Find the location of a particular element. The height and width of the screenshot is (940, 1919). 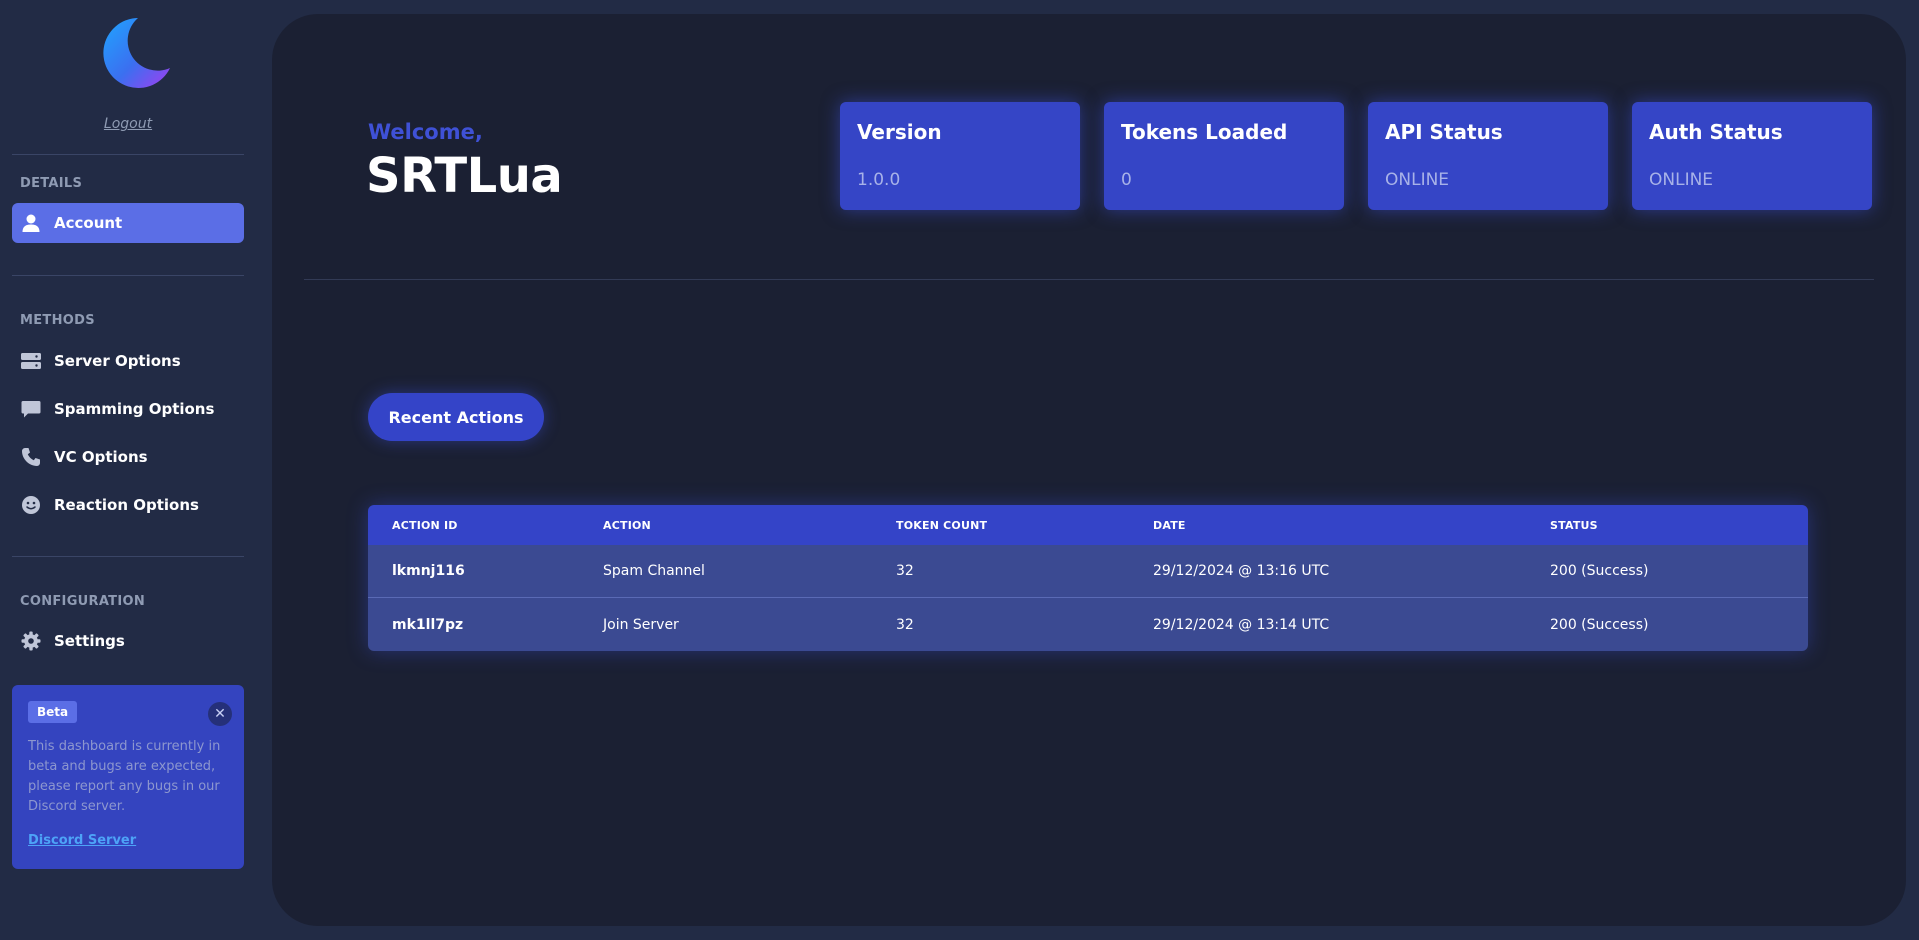

sidebar-item-label: Reaction Options is located at coordinates (126, 505).